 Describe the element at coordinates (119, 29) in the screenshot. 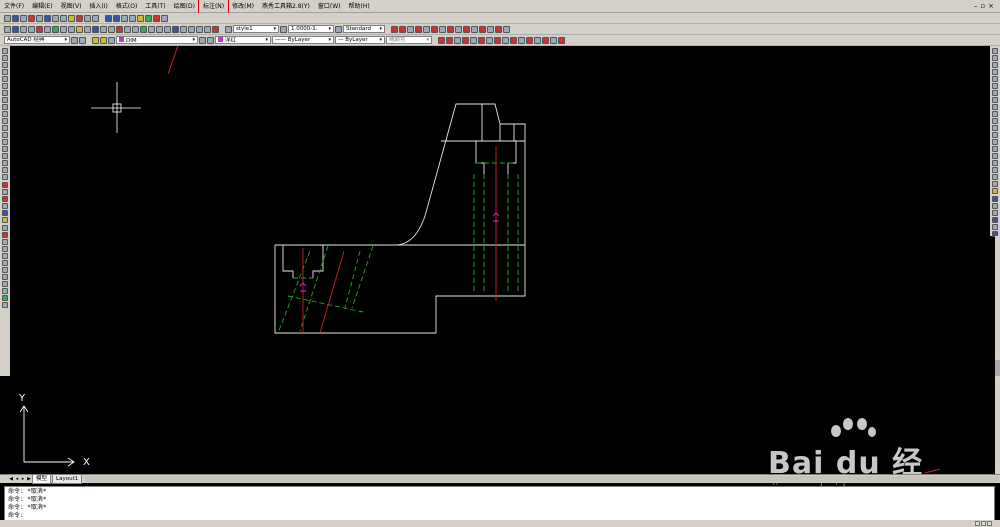

I see `tool-icon-n` at that location.